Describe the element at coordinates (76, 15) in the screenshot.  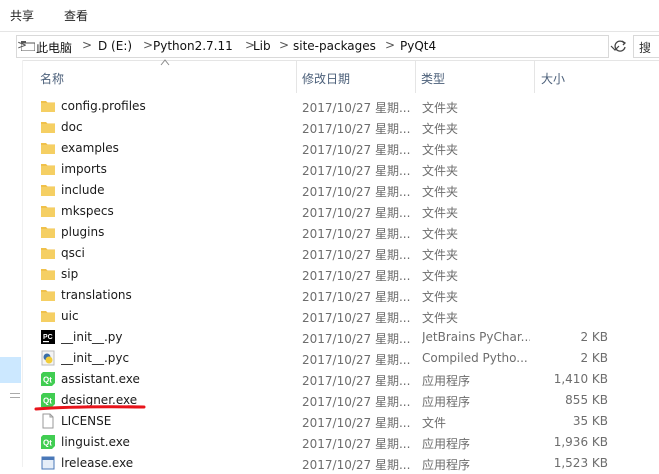
I see `tab-view: 查看` at that location.